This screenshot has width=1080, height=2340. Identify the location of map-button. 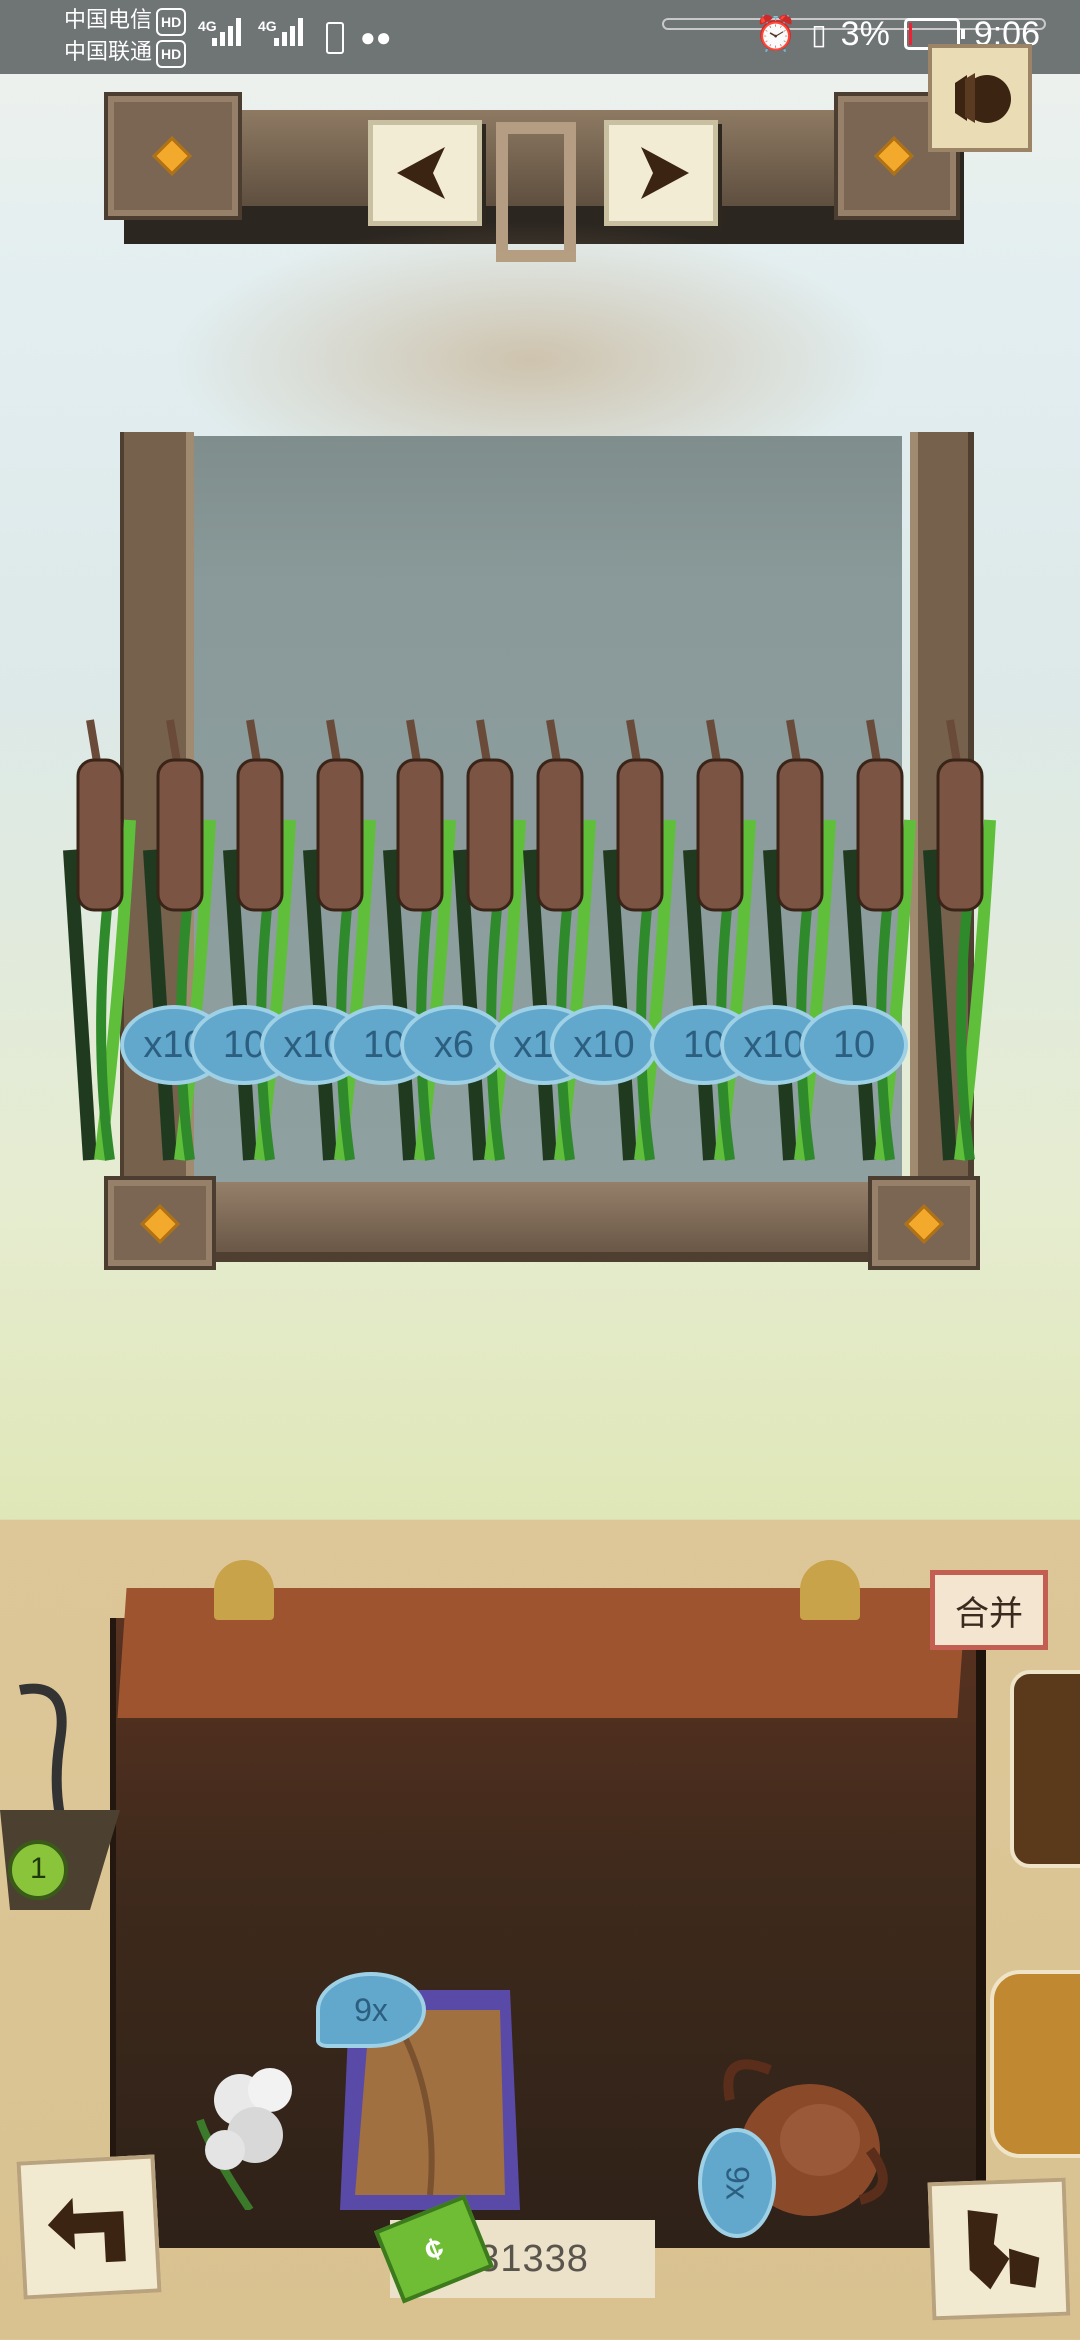
(999, 2249).